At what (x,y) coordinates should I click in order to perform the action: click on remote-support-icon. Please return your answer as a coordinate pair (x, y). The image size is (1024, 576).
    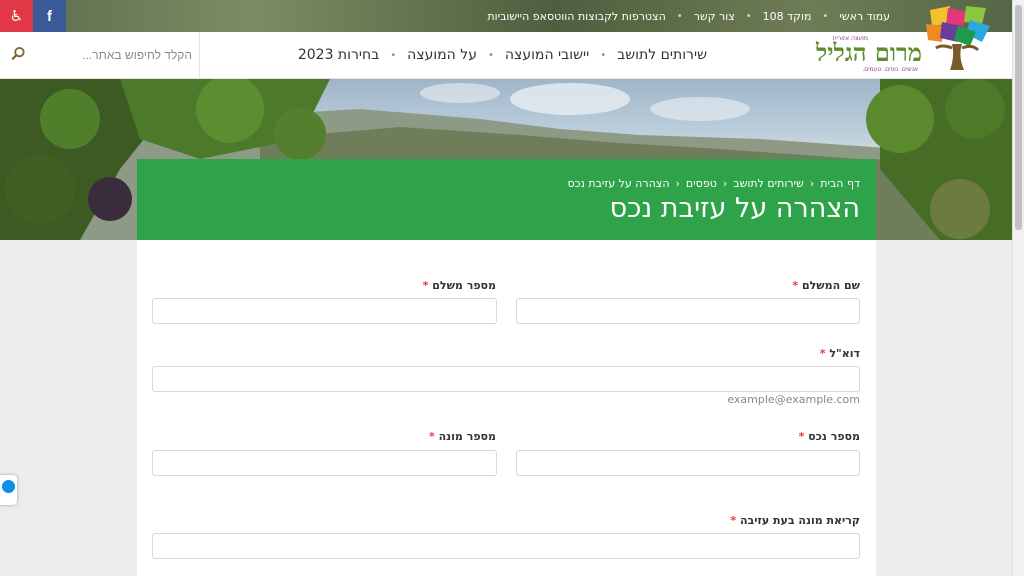
    Looking at the image, I should click on (8, 486).